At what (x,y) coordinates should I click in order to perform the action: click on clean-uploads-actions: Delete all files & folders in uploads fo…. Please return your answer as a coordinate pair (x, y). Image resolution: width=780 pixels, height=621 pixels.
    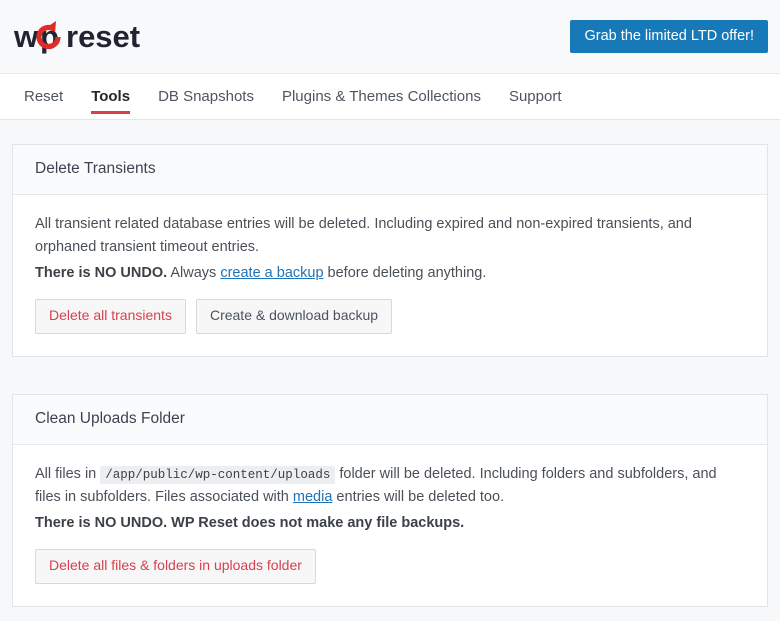
    Looking at the image, I should click on (390, 566).